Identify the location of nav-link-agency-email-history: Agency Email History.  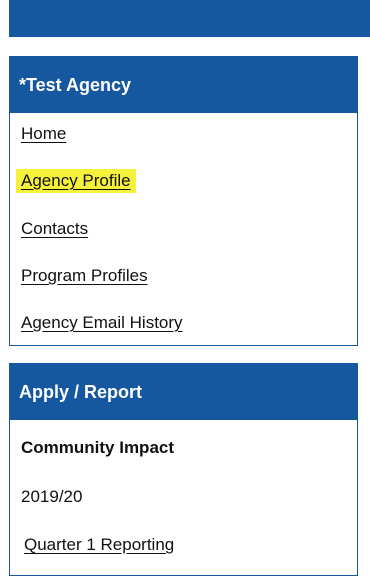
(102, 323).